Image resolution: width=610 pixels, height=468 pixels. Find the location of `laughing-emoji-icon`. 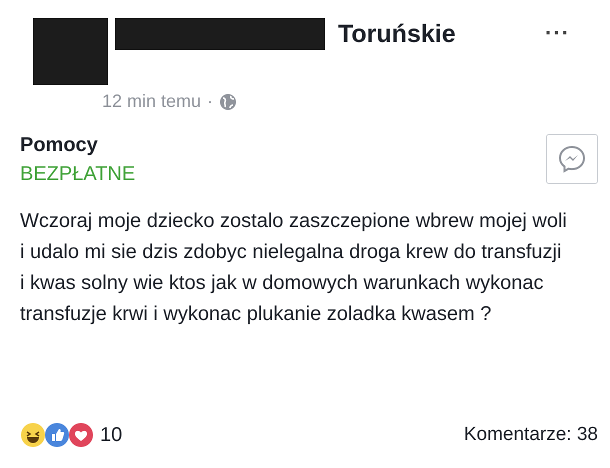

laughing-emoji-icon is located at coordinates (33, 435).